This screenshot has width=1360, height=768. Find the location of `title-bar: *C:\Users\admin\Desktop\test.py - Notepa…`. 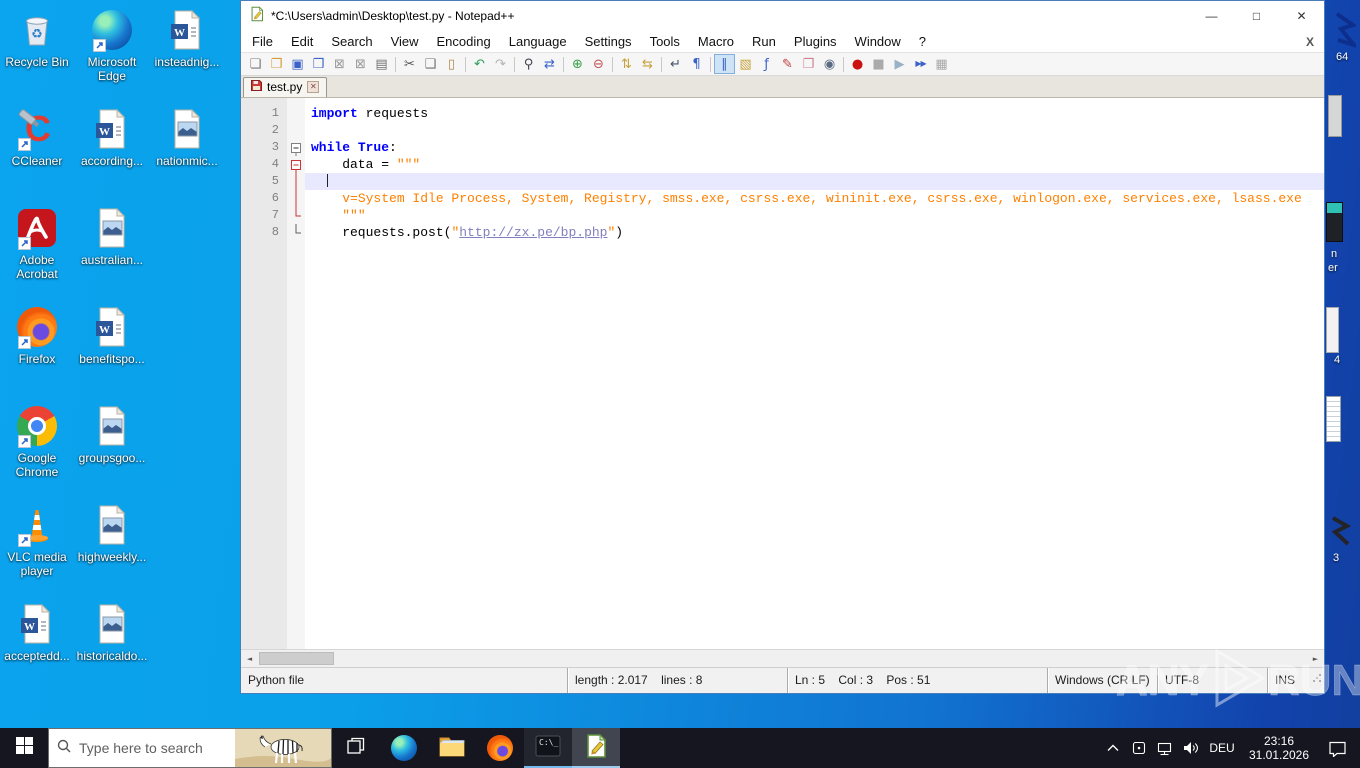

title-bar: *C:\Users\admin\Desktop\test.py - Notepa… is located at coordinates (782, 16).